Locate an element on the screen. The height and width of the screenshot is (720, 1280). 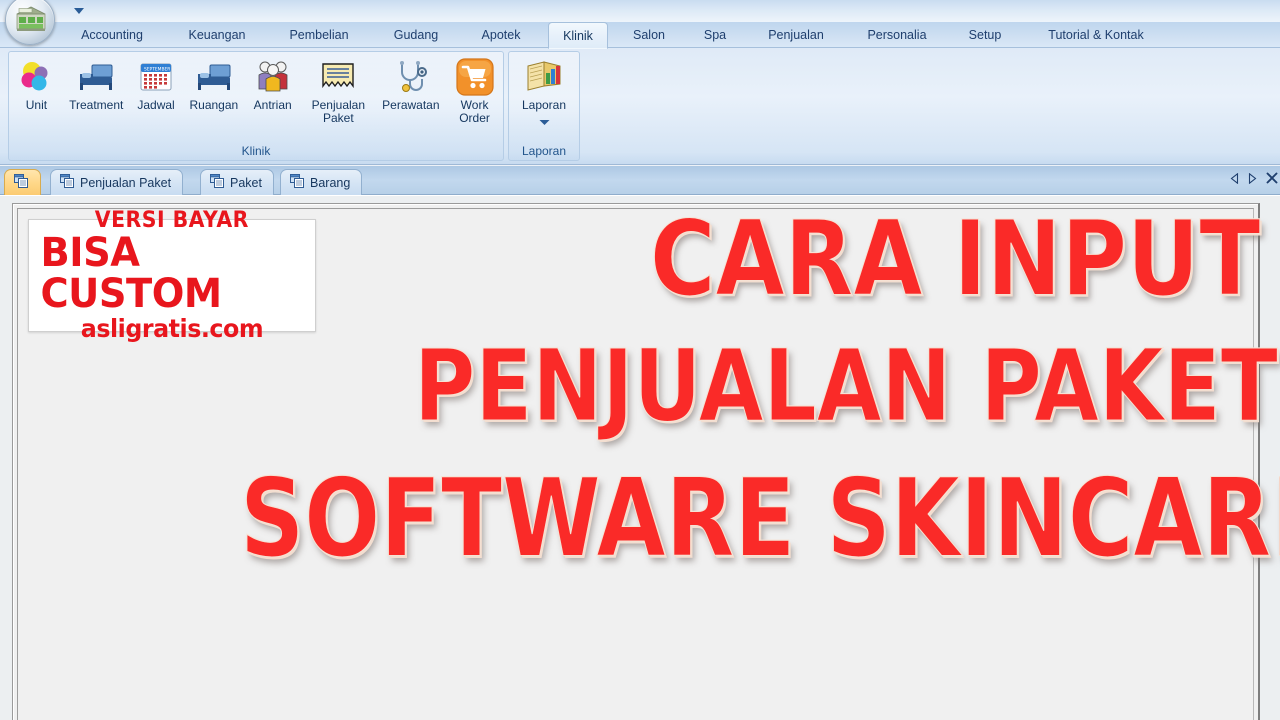
ribbon-tab-salon: Salon is located at coordinates (649, 35).